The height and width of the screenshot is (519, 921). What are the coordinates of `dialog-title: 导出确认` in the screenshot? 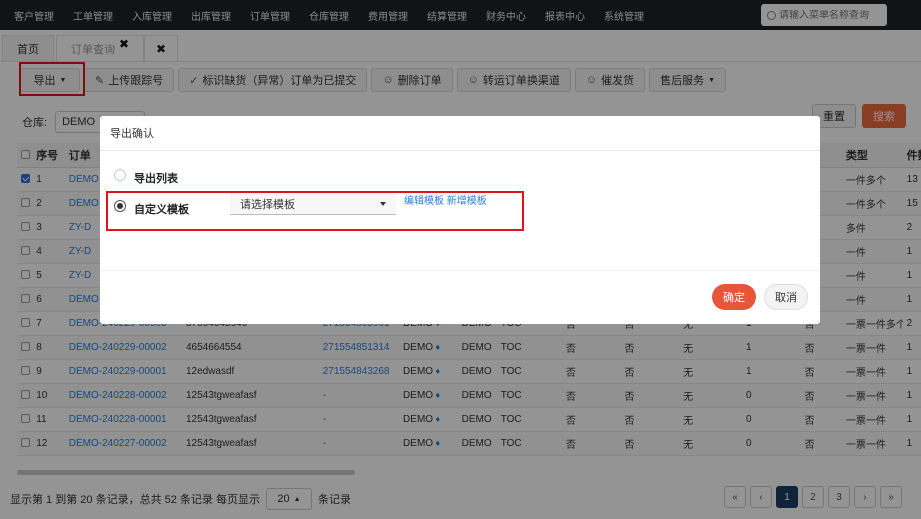 It's located at (132, 134).